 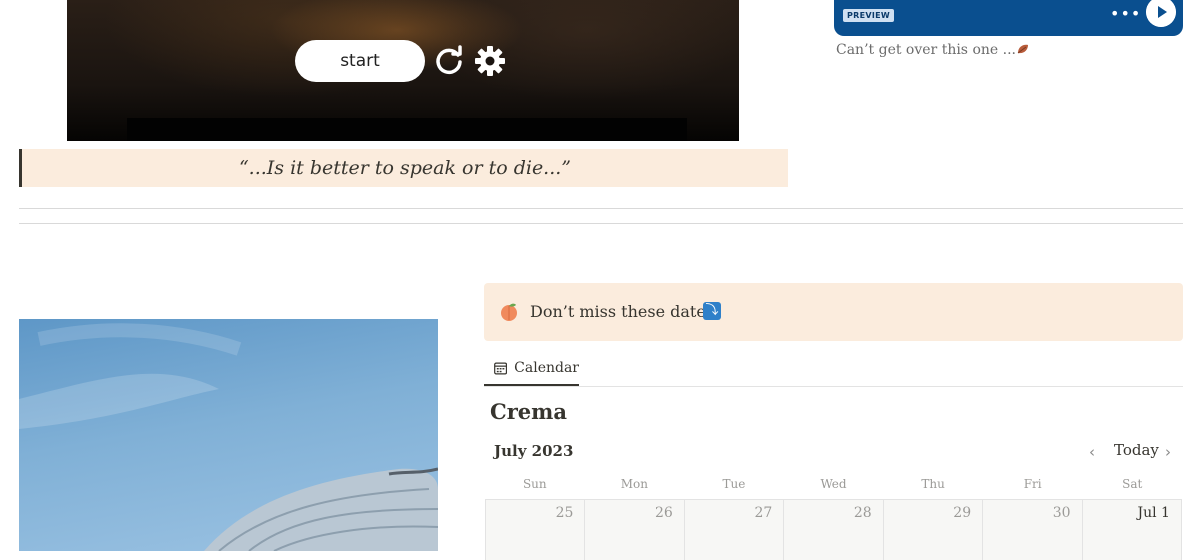 What do you see at coordinates (833, 530) in the screenshot?
I see `calendar-day-cell: 28` at bounding box center [833, 530].